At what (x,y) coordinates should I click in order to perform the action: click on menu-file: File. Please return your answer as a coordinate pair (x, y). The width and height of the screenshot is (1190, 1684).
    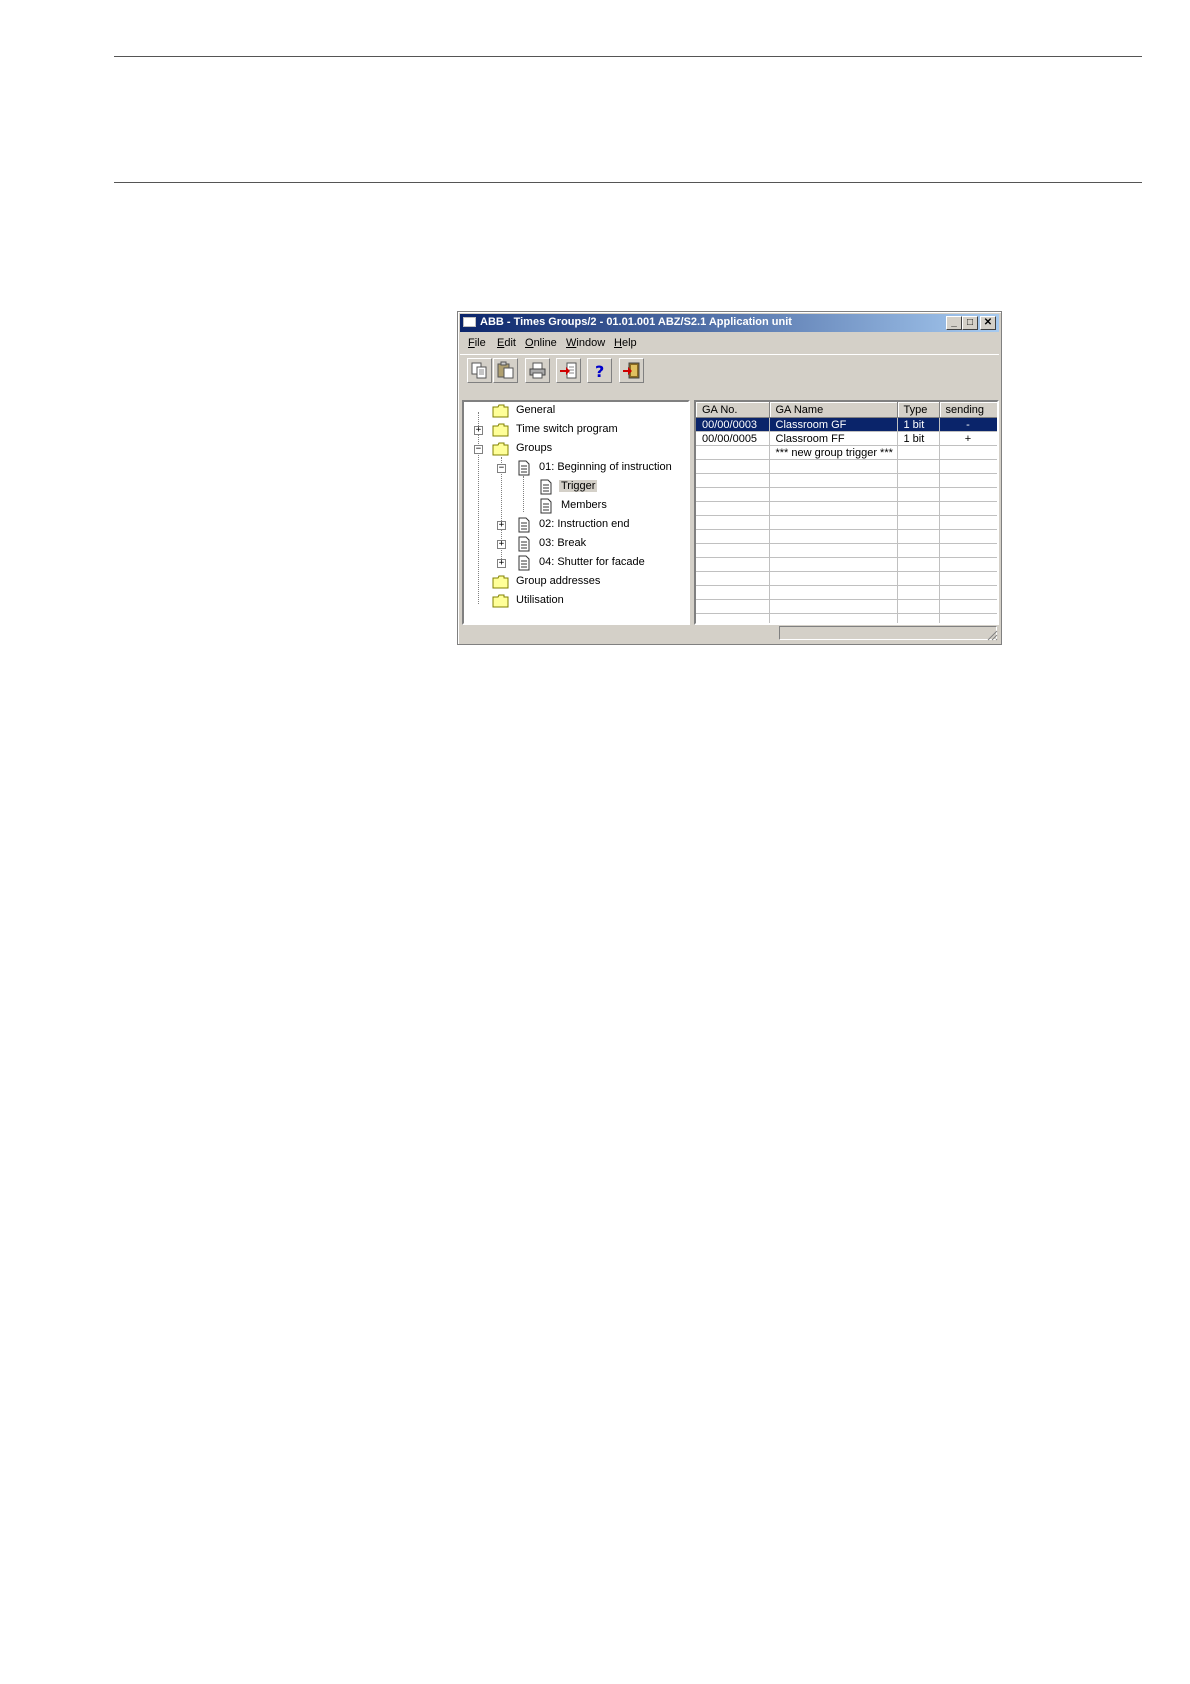
    Looking at the image, I should click on (477, 343).